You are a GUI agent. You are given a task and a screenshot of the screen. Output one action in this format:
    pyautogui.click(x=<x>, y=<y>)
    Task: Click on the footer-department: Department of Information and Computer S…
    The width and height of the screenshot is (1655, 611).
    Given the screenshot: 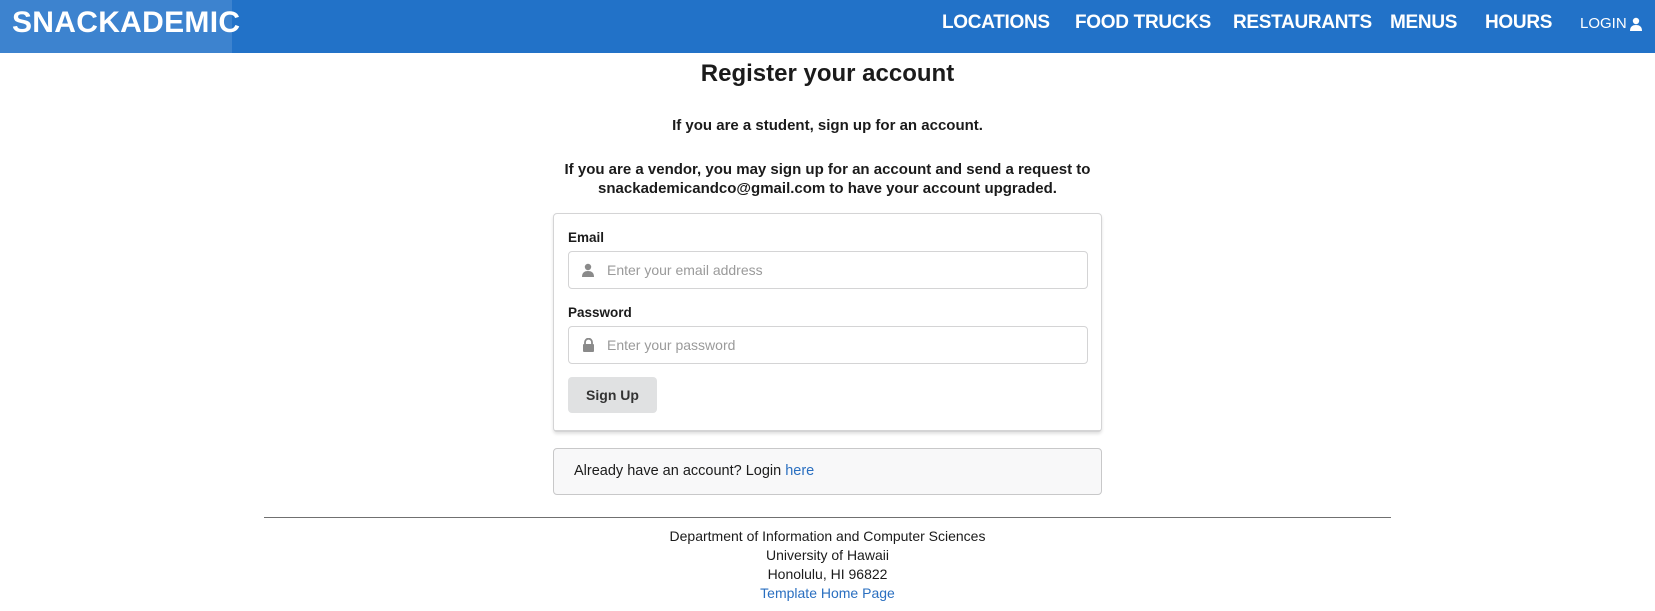 What is the action you would take?
    pyautogui.click(x=827, y=536)
    